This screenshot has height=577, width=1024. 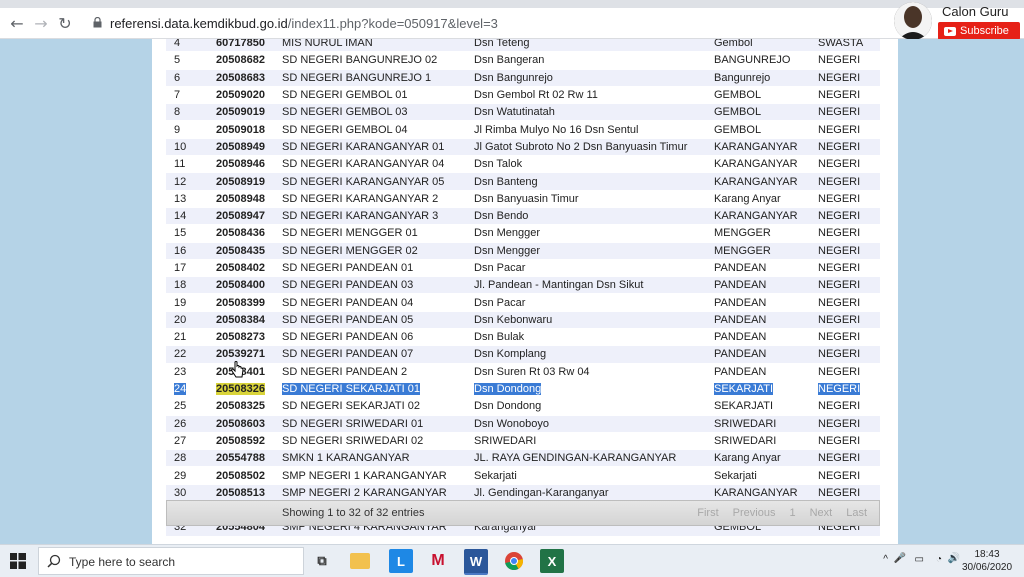 I want to click on back-icon: ←, so click(x=17, y=23).